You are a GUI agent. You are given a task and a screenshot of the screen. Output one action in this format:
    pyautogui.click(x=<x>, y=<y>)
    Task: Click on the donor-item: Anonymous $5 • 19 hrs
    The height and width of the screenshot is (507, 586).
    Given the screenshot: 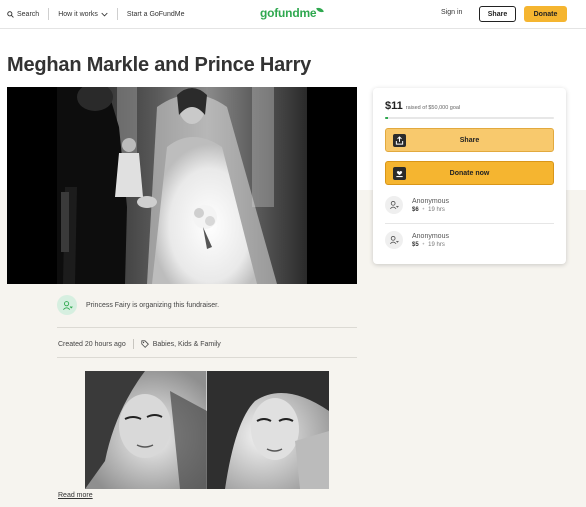 What is the action you would take?
    pyautogui.click(x=417, y=240)
    